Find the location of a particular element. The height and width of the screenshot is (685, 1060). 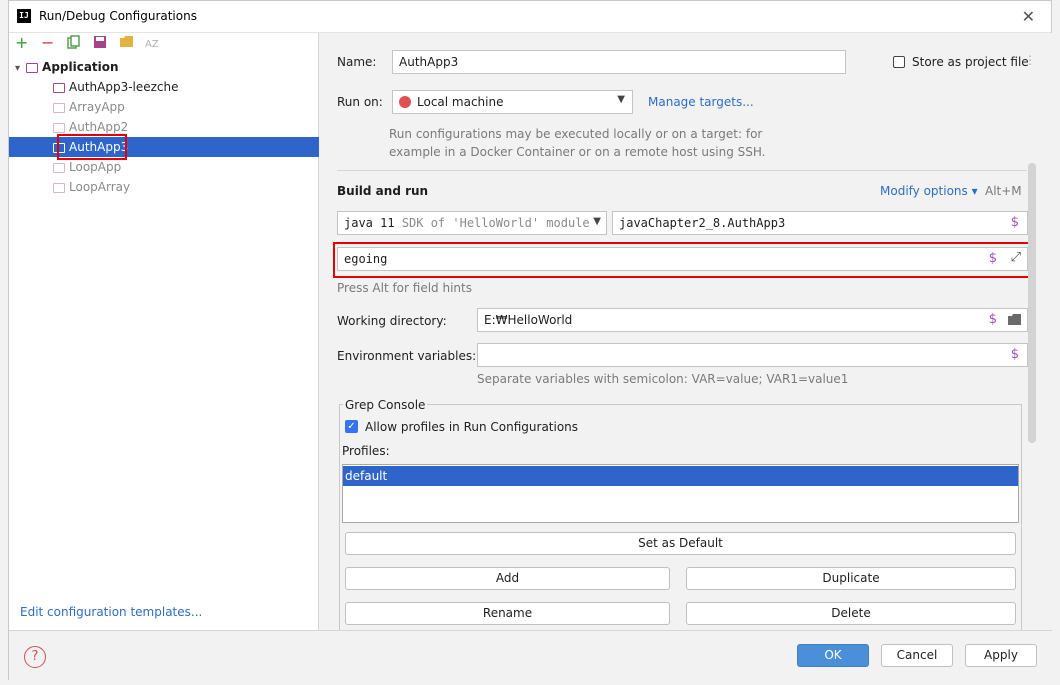

modify-options-link: Modify options ▾ is located at coordinates (929, 191).